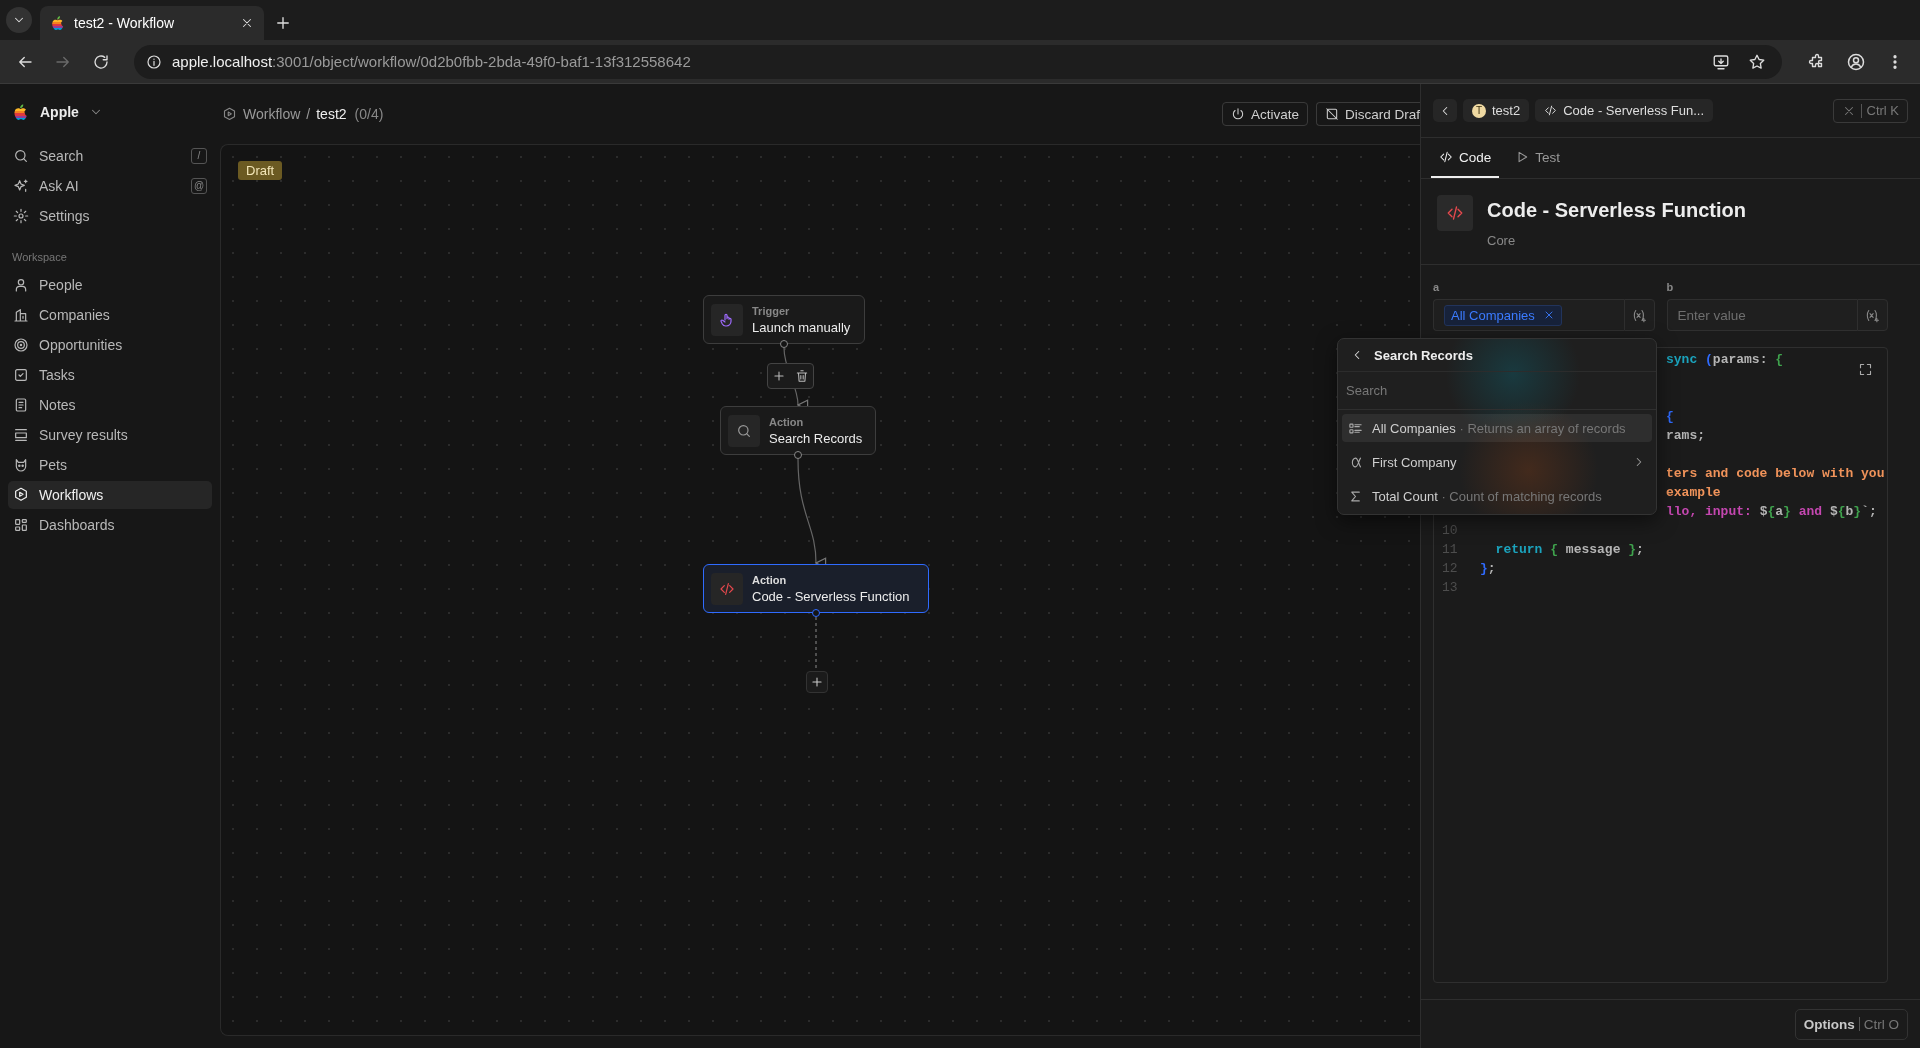  Describe the element at coordinates (21, 405) in the screenshot. I see `note-icon` at that location.